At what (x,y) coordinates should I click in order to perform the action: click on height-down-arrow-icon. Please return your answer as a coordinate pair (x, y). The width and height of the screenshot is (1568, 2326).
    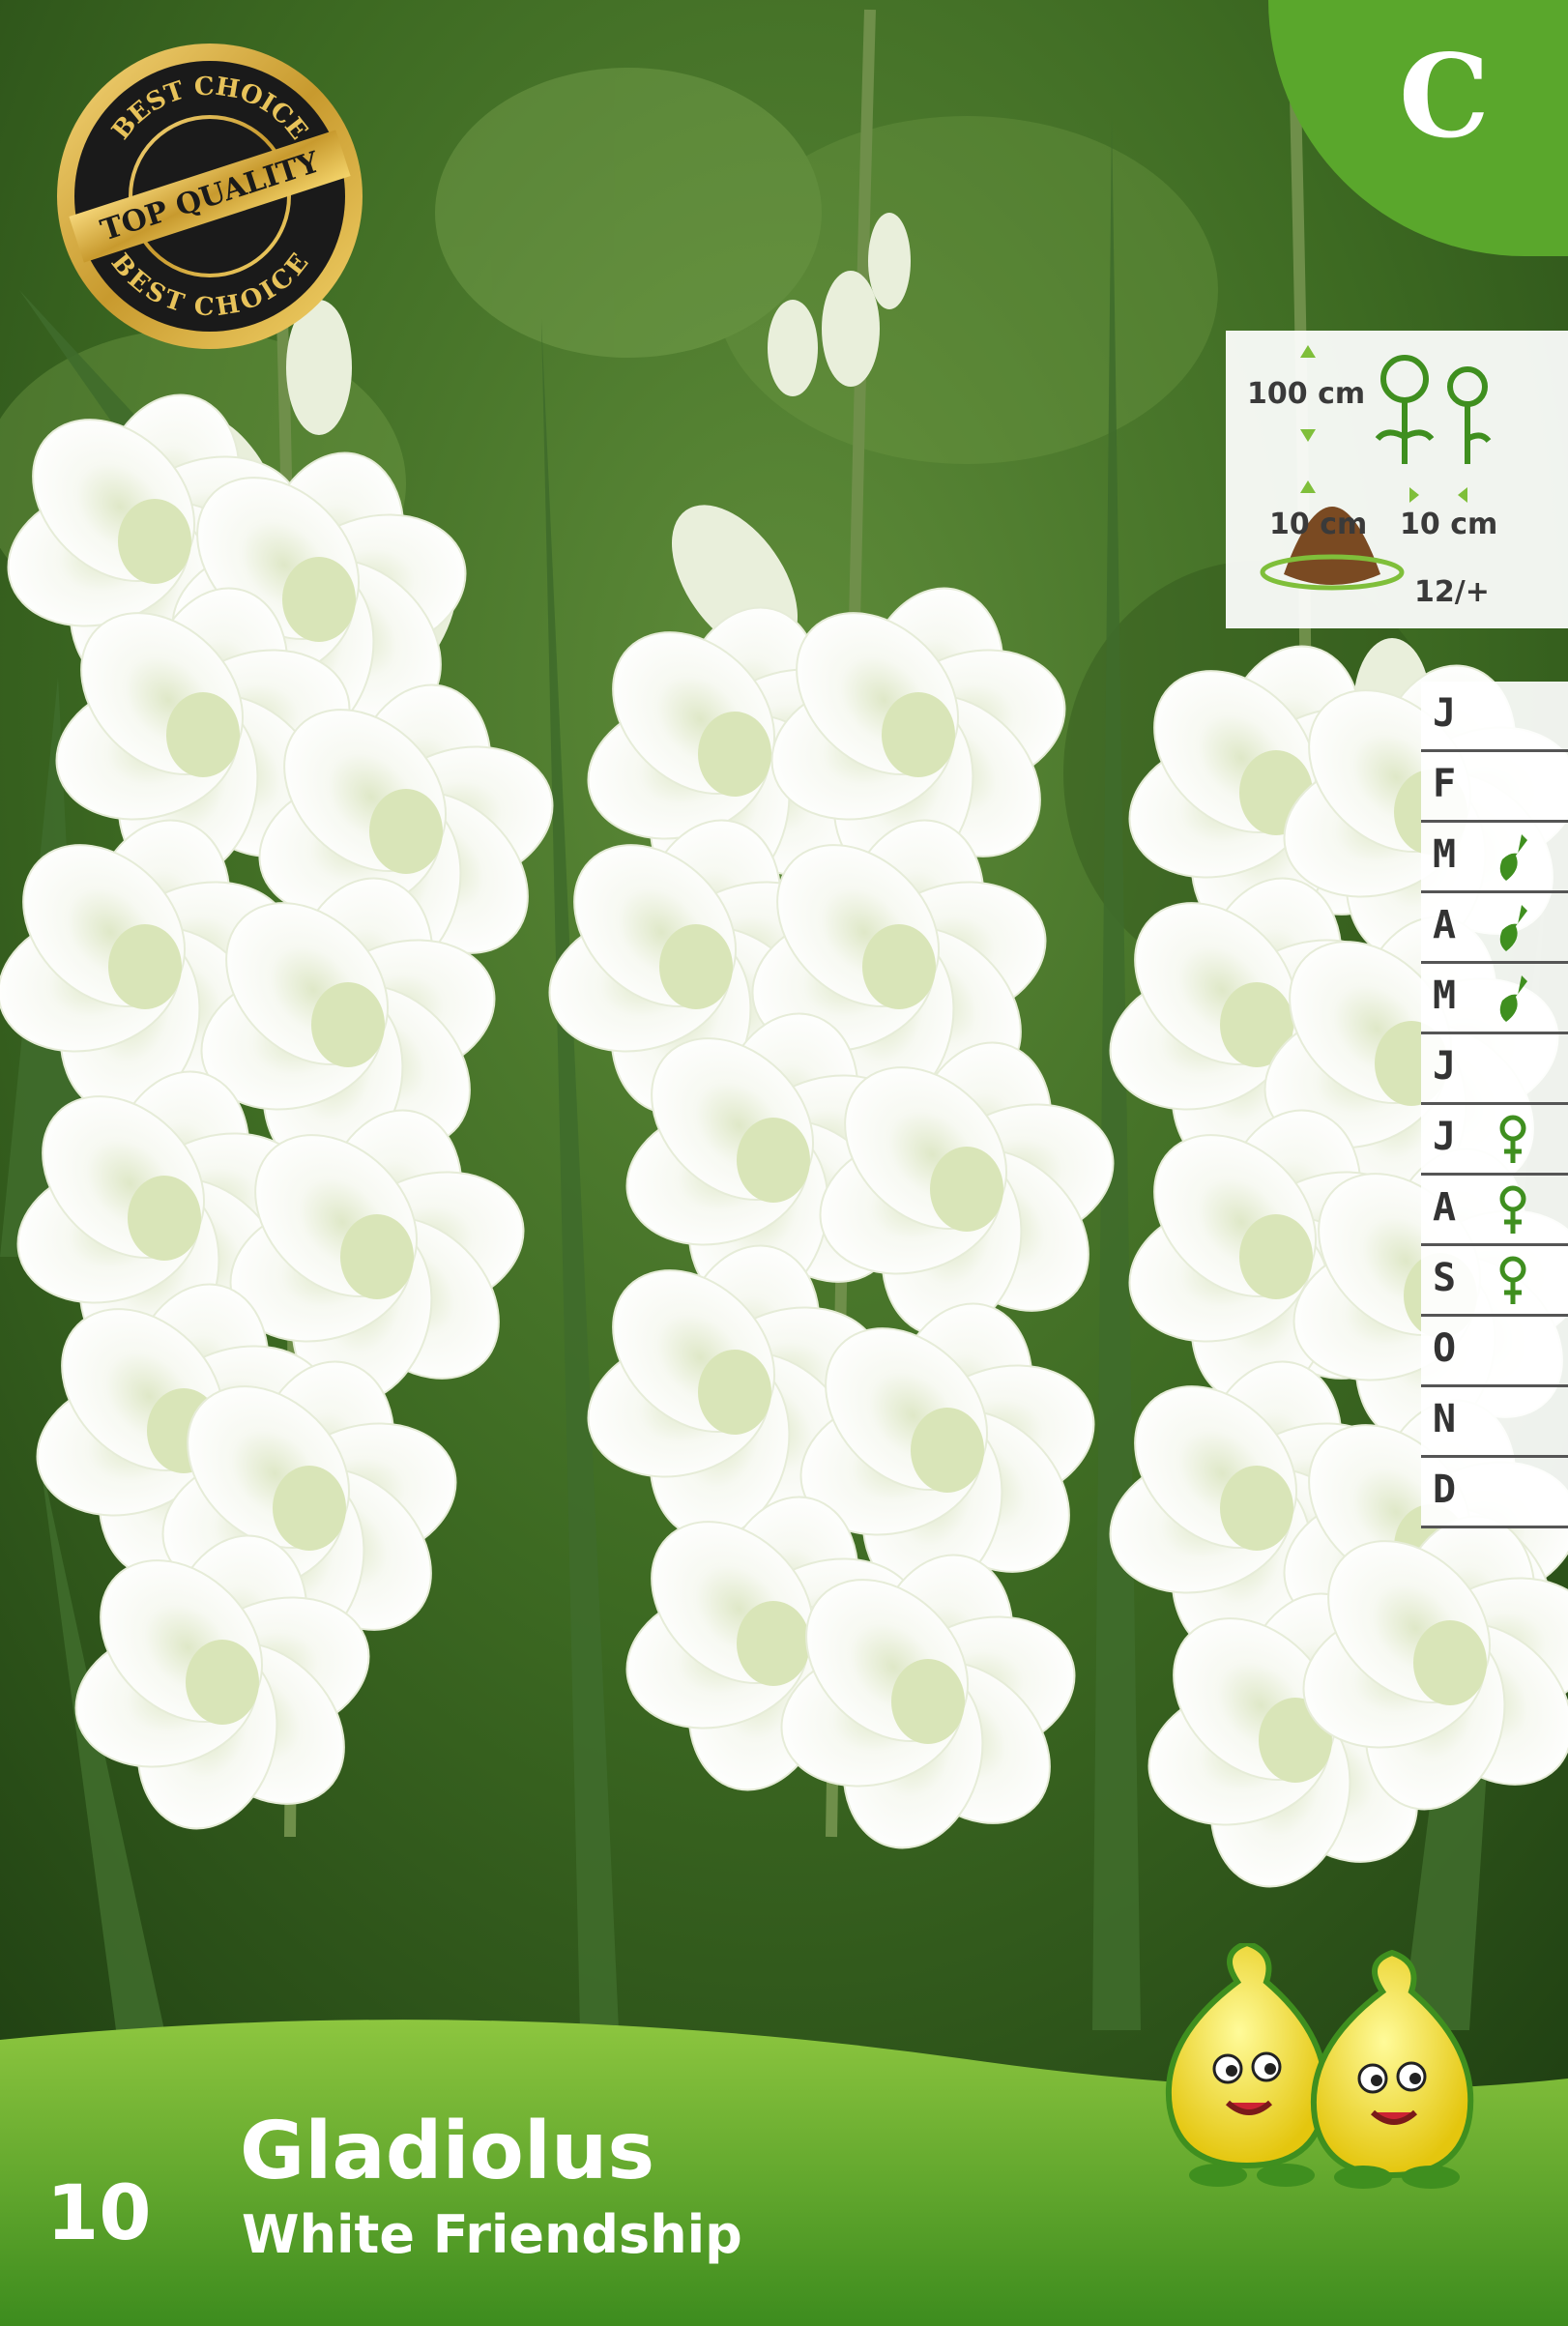
    Looking at the image, I should click on (1308, 435).